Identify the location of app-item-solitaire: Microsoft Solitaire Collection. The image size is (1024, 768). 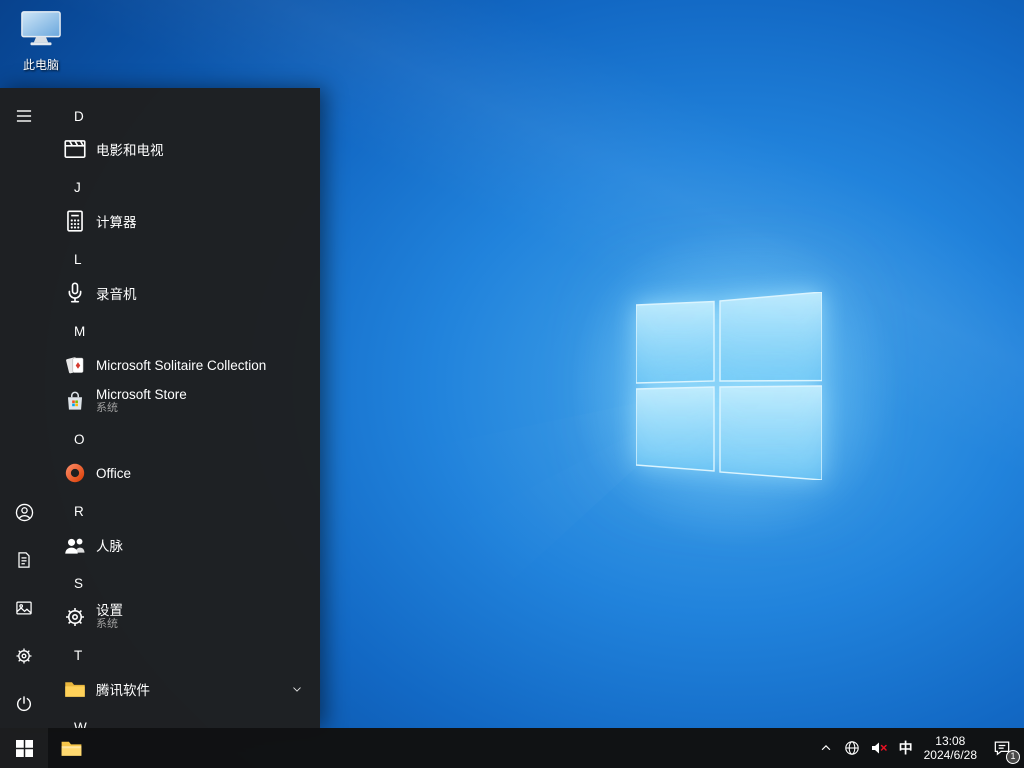
(184, 365).